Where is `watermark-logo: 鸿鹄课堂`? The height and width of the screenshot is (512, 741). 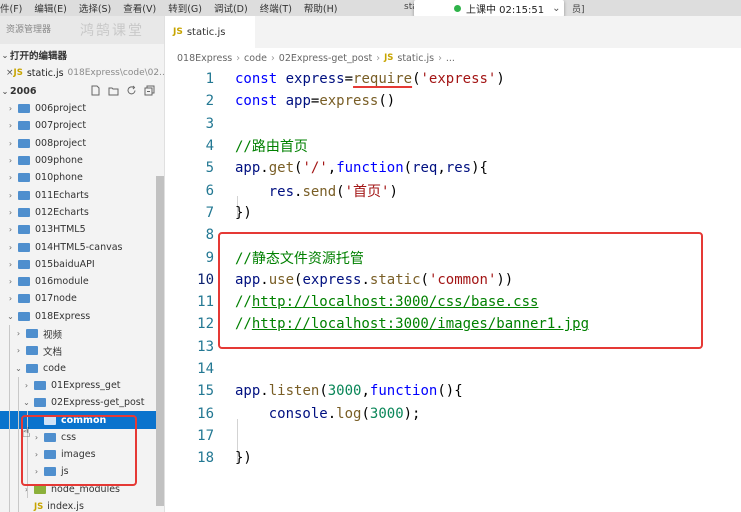
watermark-logo: 鸿鹄课堂 is located at coordinates (112, 31).